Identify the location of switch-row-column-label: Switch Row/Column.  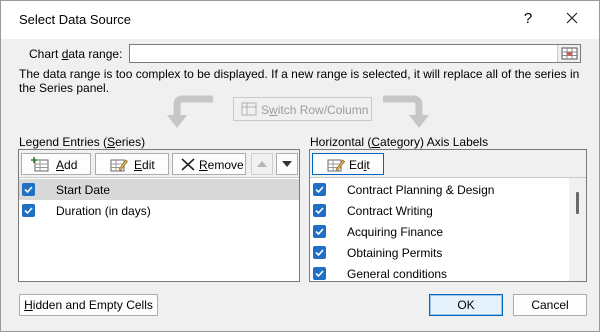
(315, 110).